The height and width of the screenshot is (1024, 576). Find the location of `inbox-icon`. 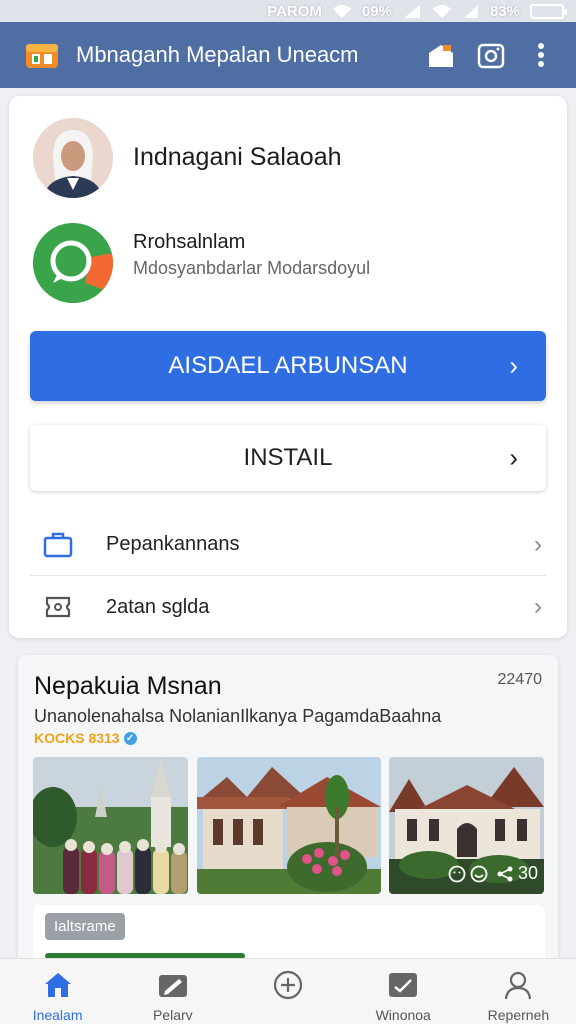

inbox-icon is located at coordinates (403, 985).